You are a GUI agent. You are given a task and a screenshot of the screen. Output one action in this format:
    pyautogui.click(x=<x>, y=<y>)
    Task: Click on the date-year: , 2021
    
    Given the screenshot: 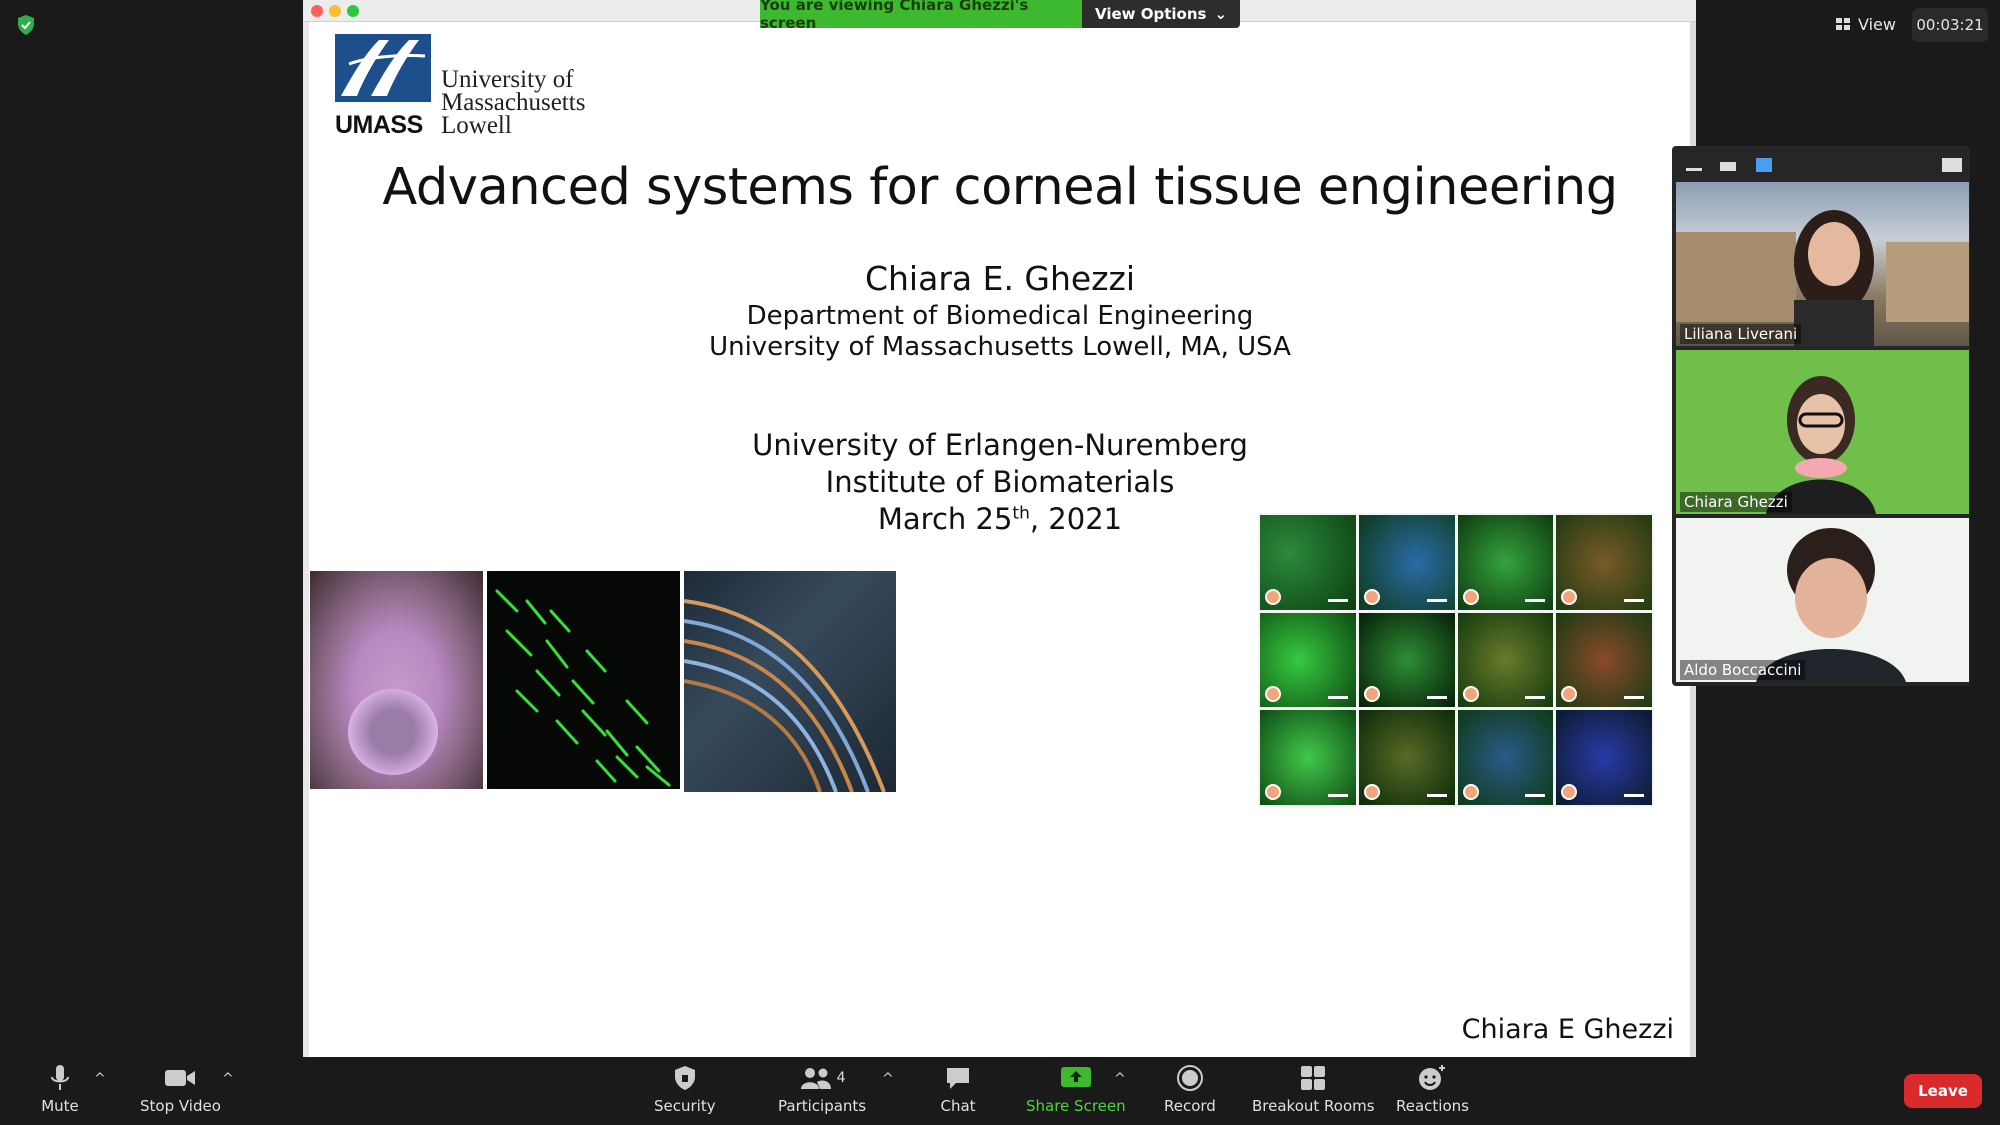 What is the action you would take?
    pyautogui.click(x=1076, y=519)
    